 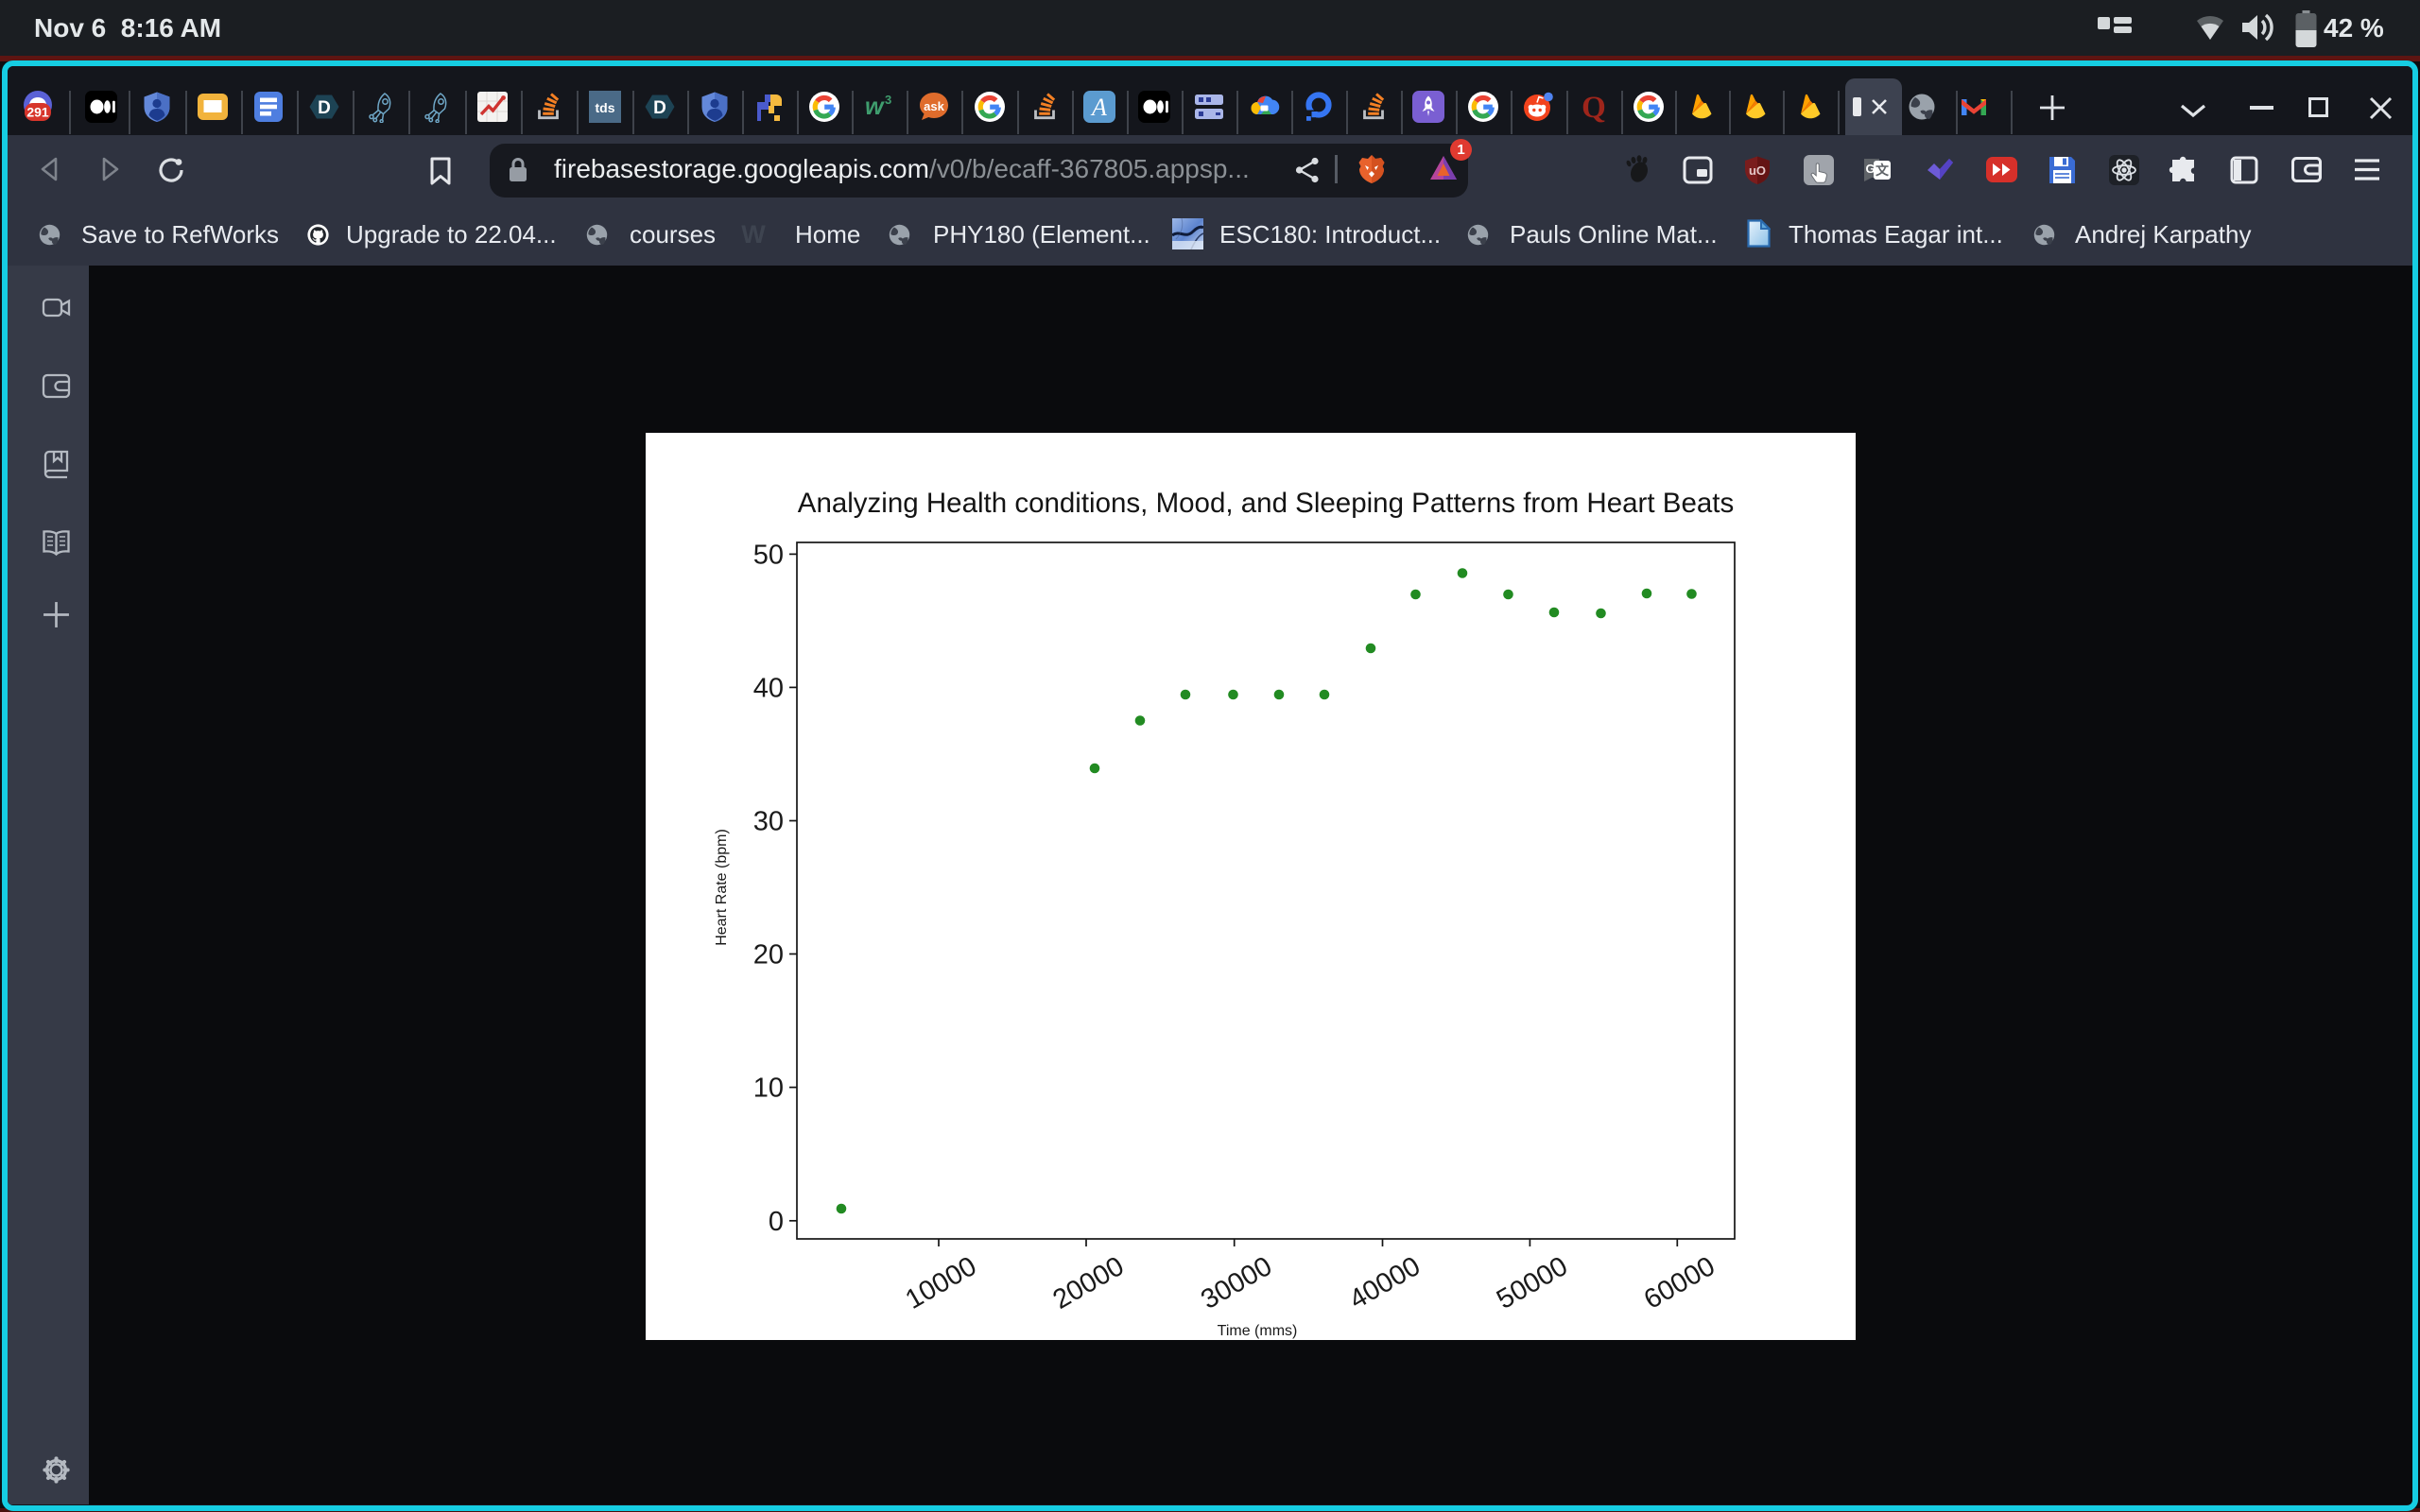 What do you see at coordinates (1532, 1283) in the screenshot?
I see `svg-text: 50000` at bounding box center [1532, 1283].